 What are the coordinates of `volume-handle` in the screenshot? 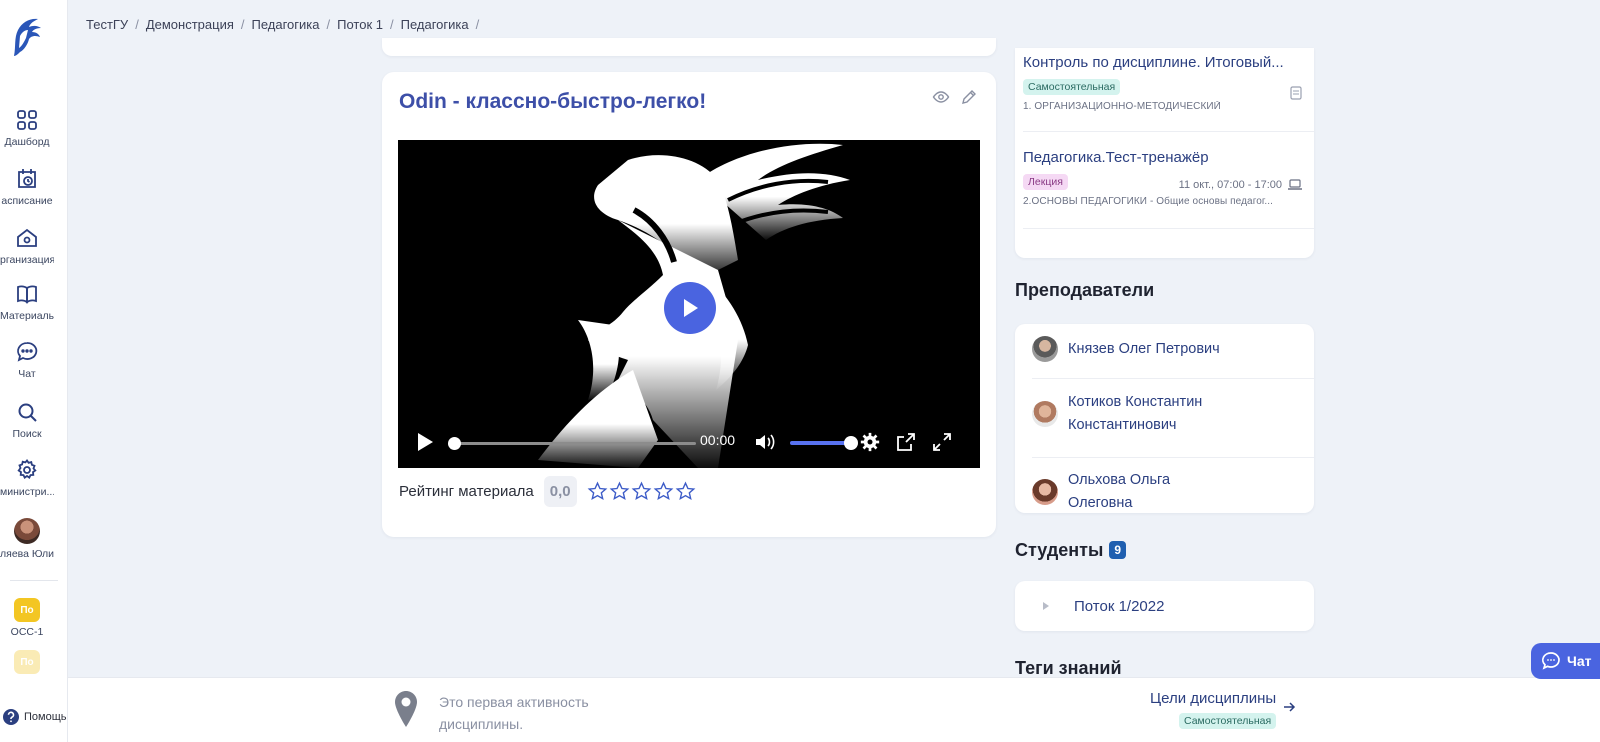 It's located at (851, 443).